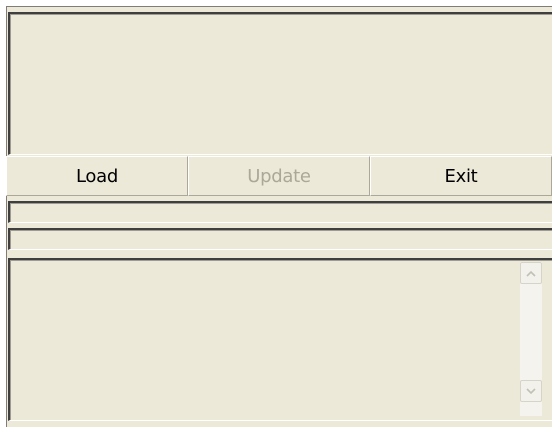 The image size is (552, 427). I want to click on button-row: Load Update Exit, so click(279, 176).